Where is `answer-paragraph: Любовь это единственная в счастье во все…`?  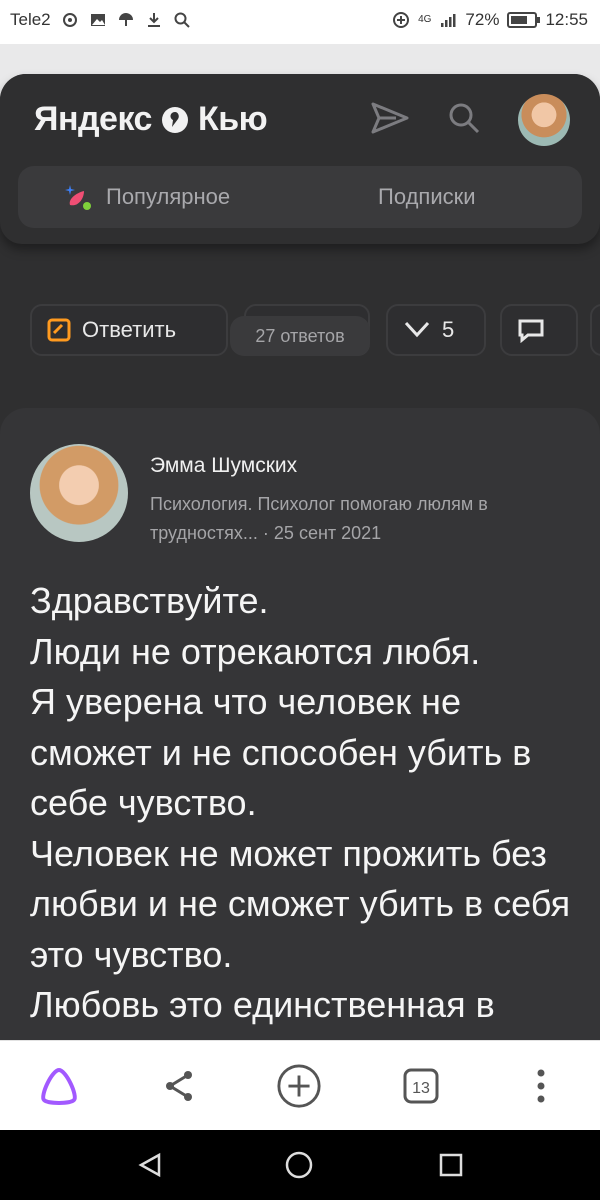 answer-paragraph: Любовь это единственная в счастье во все… is located at coordinates (262, 1012).